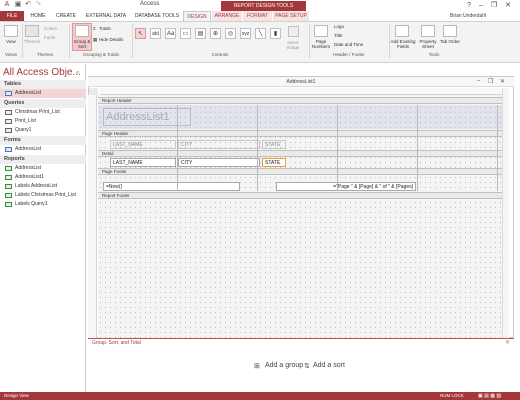 The image size is (520, 400). What do you see at coordinates (494, 5) in the screenshot?
I see `restore-icon: ❐` at bounding box center [494, 5].